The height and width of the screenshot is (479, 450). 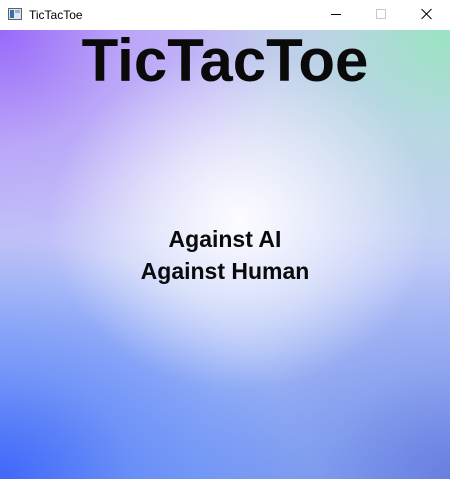 I want to click on close-button, so click(x=426, y=15).